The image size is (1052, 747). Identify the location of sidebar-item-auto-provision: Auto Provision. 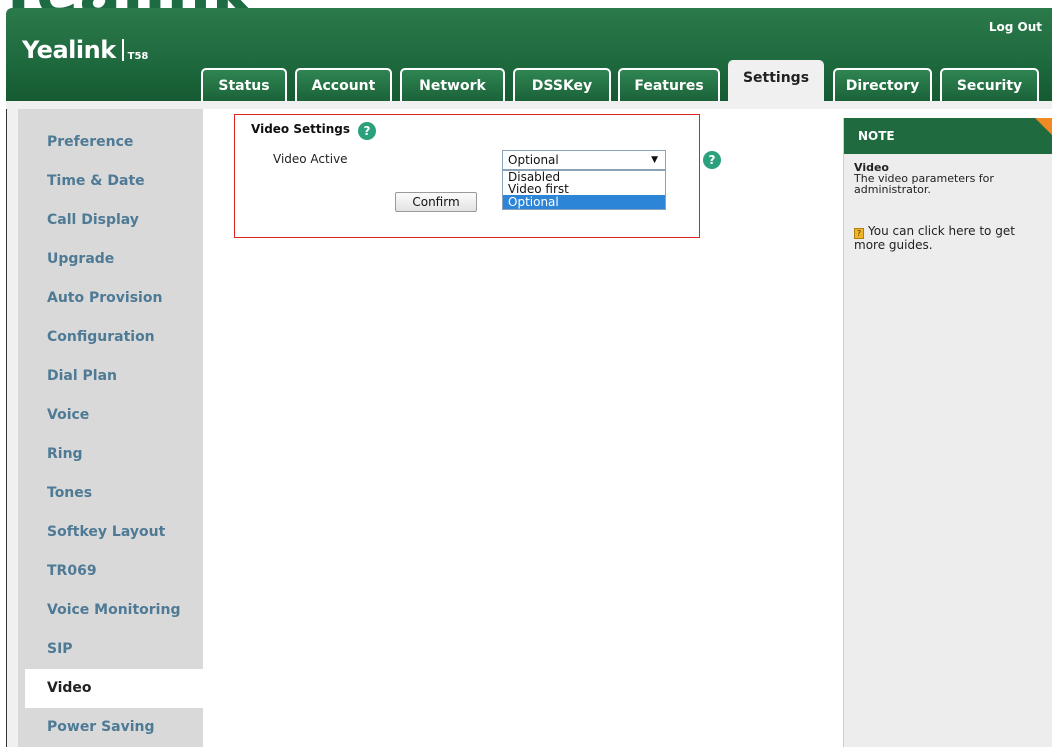
(110, 298).